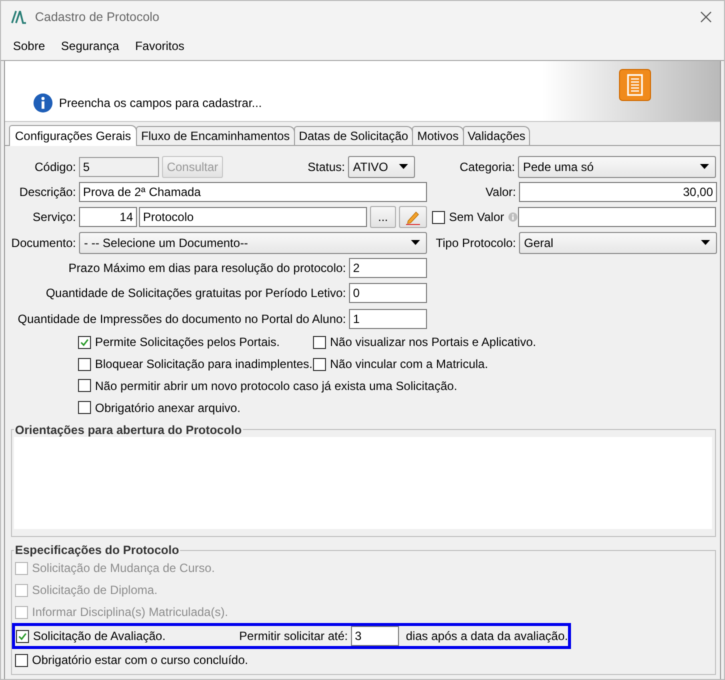 This screenshot has width=725, height=680. I want to click on field-label: Quantidade de Solicitações gratuitas por Período Letivo:, so click(195, 293).